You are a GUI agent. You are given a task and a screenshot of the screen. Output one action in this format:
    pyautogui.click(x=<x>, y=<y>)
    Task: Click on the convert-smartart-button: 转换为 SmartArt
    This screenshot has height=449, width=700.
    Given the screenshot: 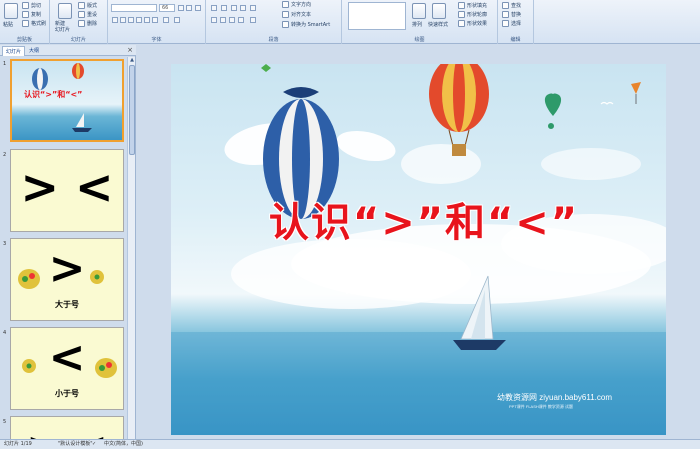 What is the action you would take?
    pyautogui.click(x=306, y=24)
    